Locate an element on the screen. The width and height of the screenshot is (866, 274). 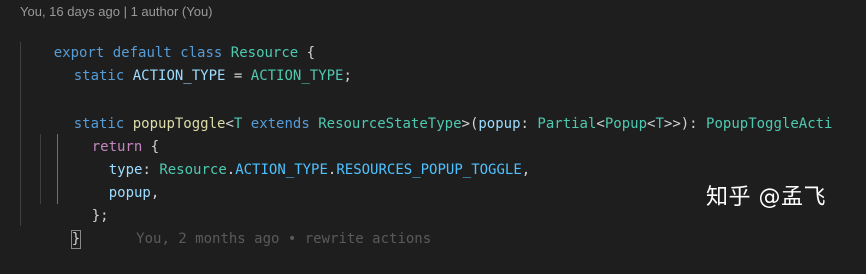
code-line: } You, 2 months ago • rewrite actions is located at coordinates (234, 227).